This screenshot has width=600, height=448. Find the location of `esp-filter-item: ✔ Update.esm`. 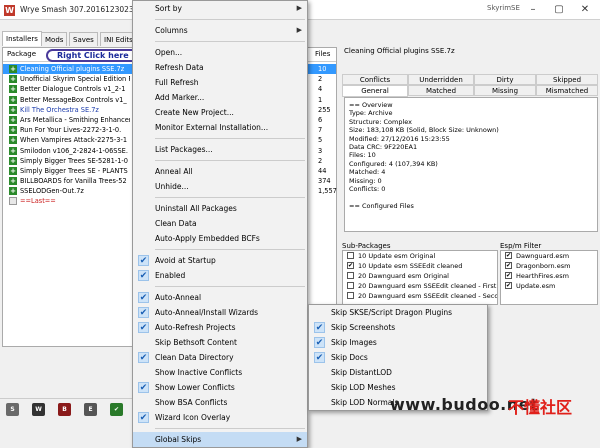

esp-filter-item: ✔ Update.esm is located at coordinates (549, 286).